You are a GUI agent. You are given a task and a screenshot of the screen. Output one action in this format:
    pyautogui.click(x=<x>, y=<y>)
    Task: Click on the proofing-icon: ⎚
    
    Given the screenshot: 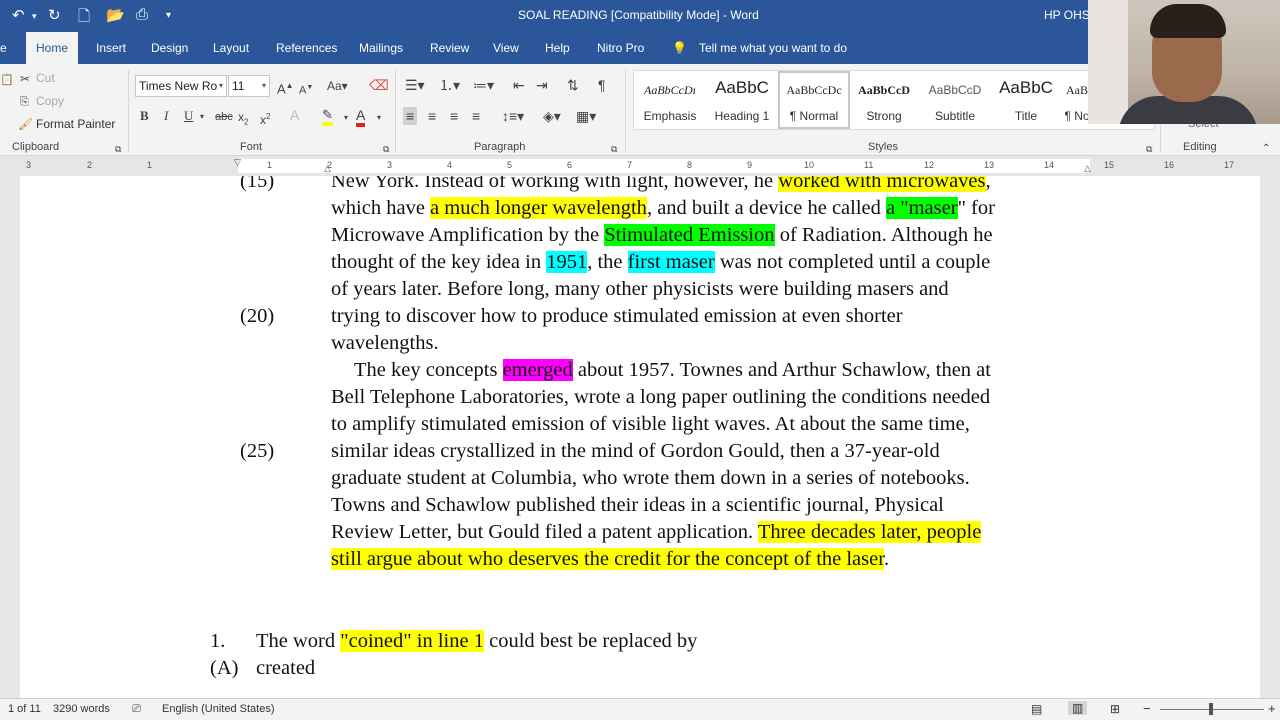 What is the action you would take?
    pyautogui.click(x=136, y=709)
    